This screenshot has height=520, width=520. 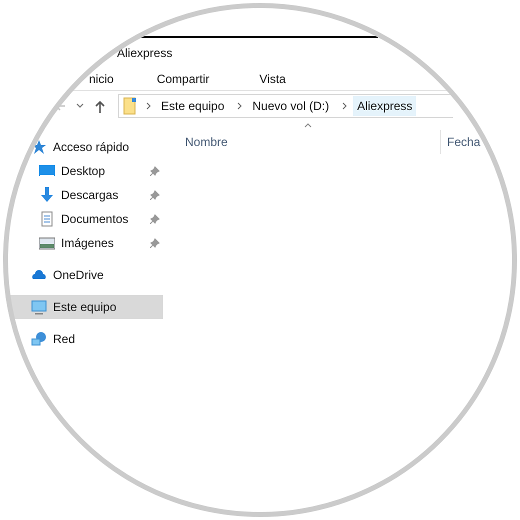 What do you see at coordinates (384, 106) in the screenshot?
I see `breadcrumb: Aliexpress` at bounding box center [384, 106].